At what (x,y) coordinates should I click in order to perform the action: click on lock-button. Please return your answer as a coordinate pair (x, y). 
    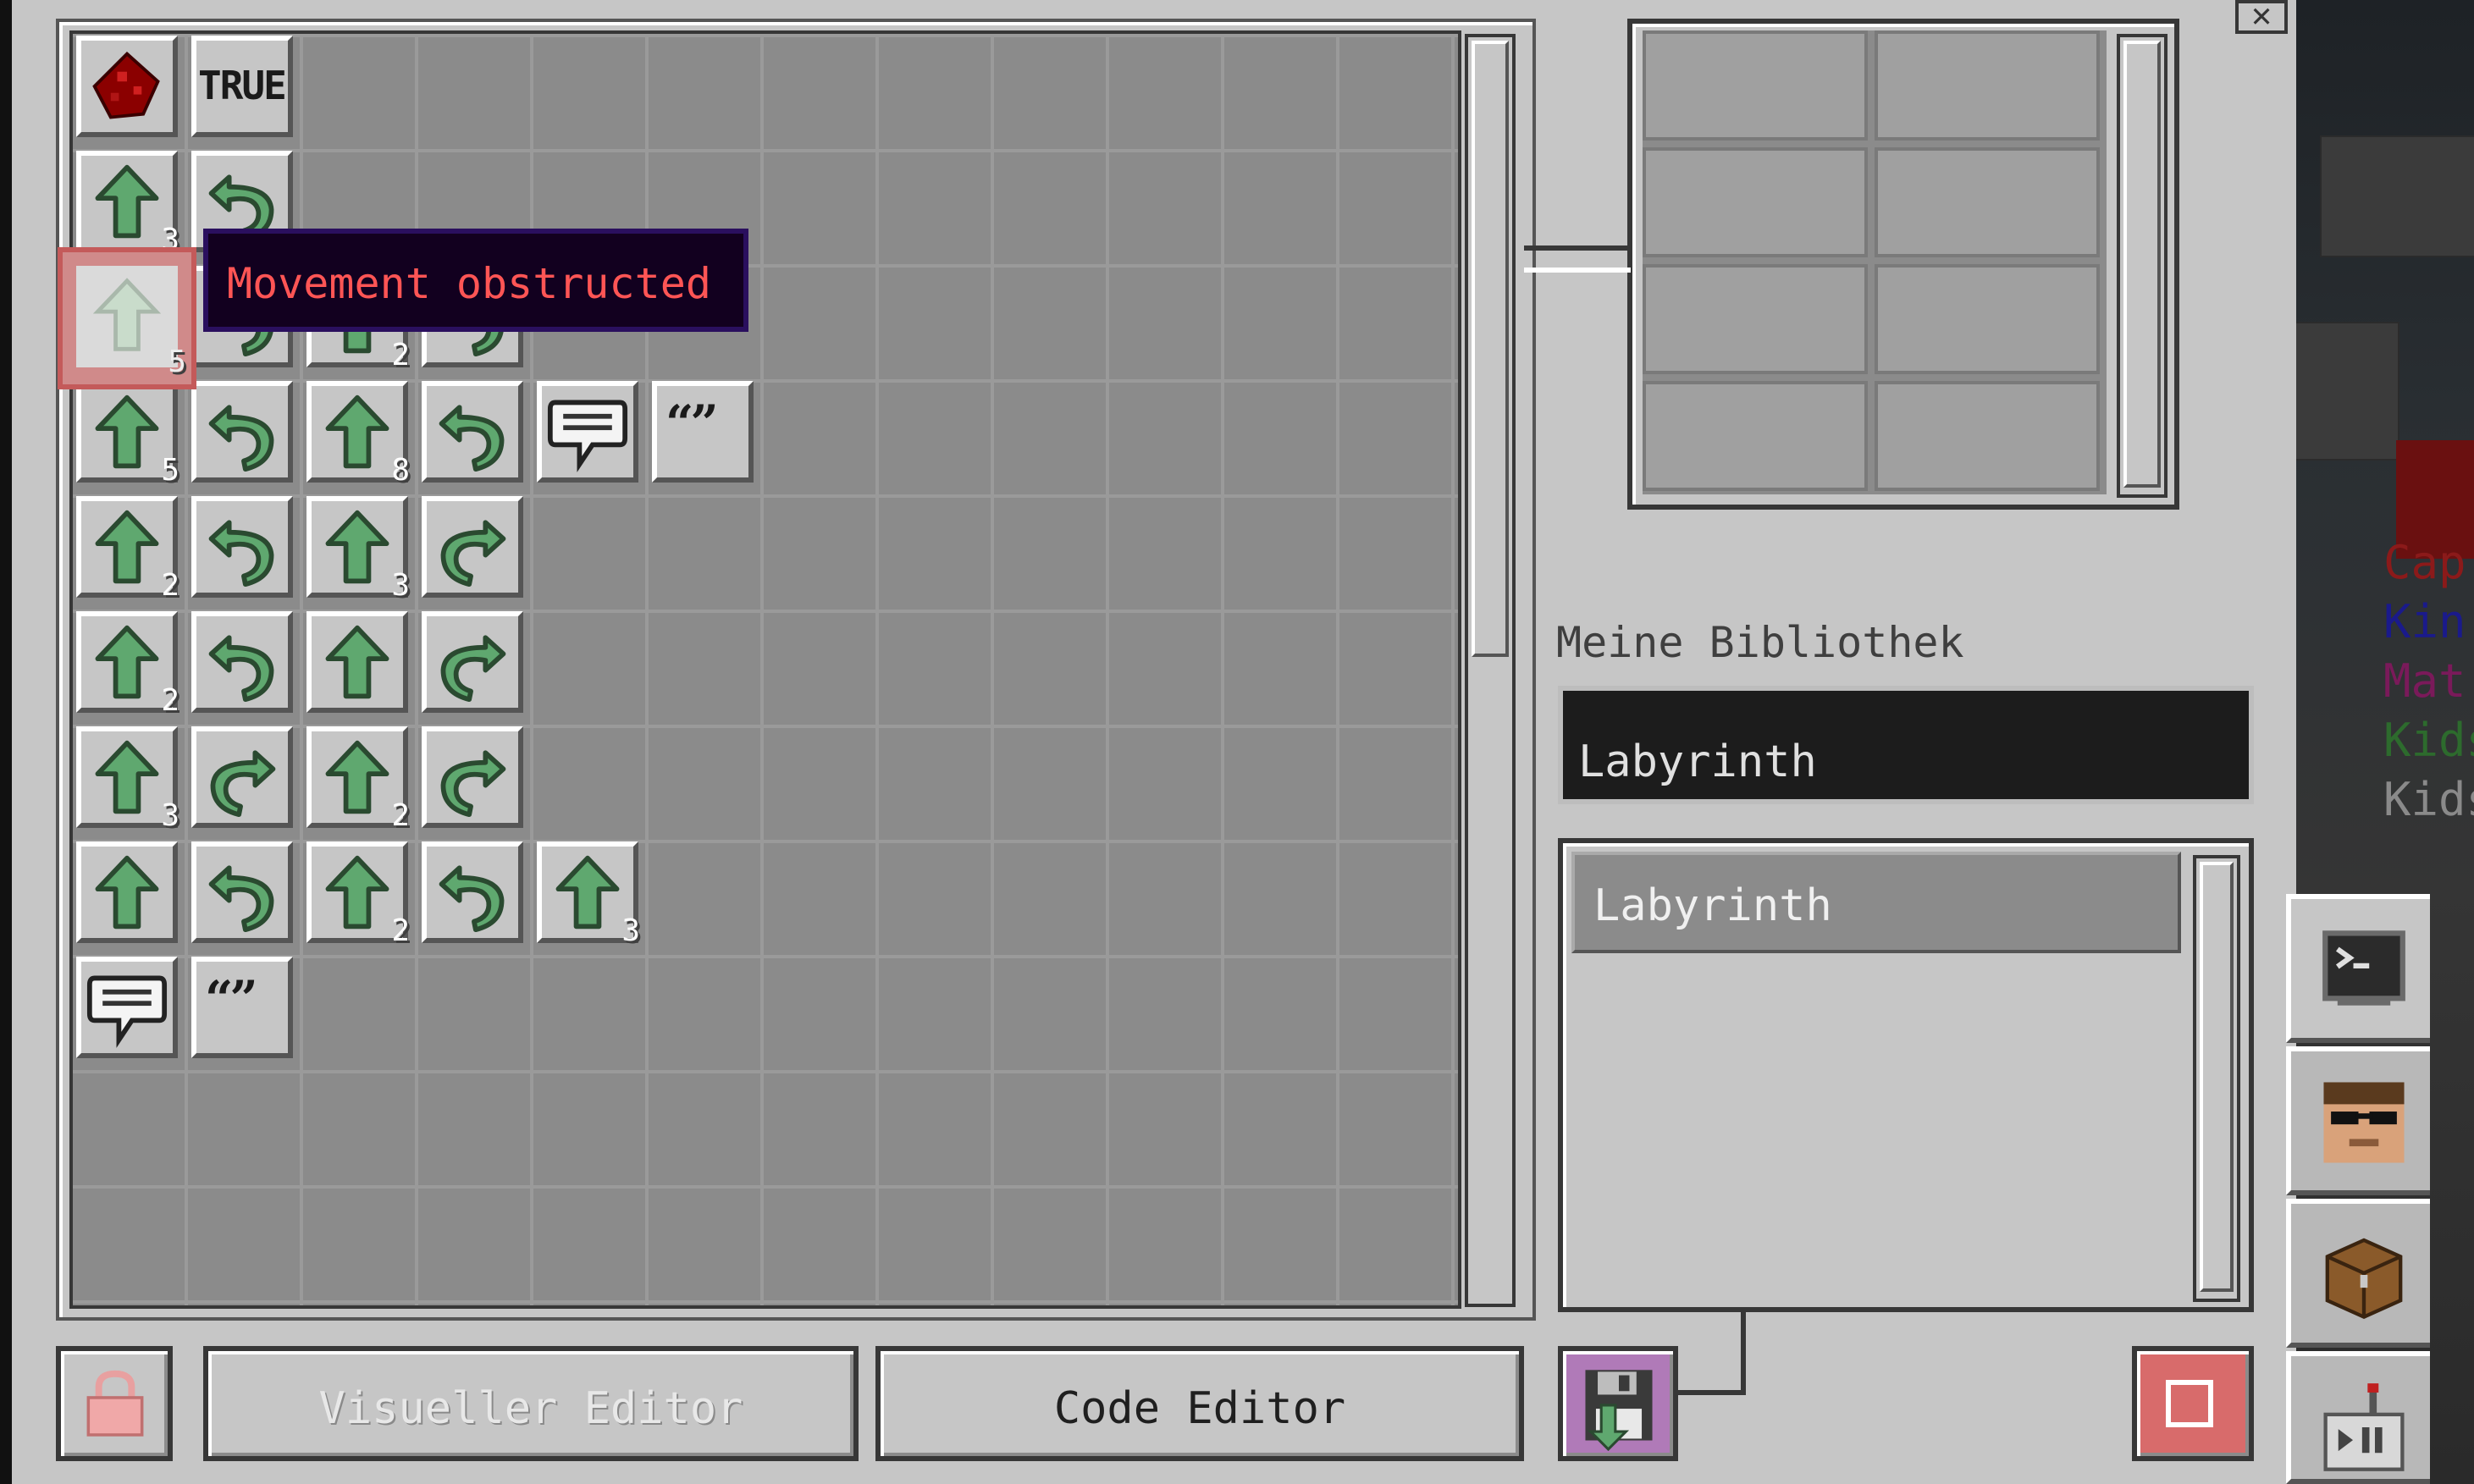
    Looking at the image, I should click on (114, 1403).